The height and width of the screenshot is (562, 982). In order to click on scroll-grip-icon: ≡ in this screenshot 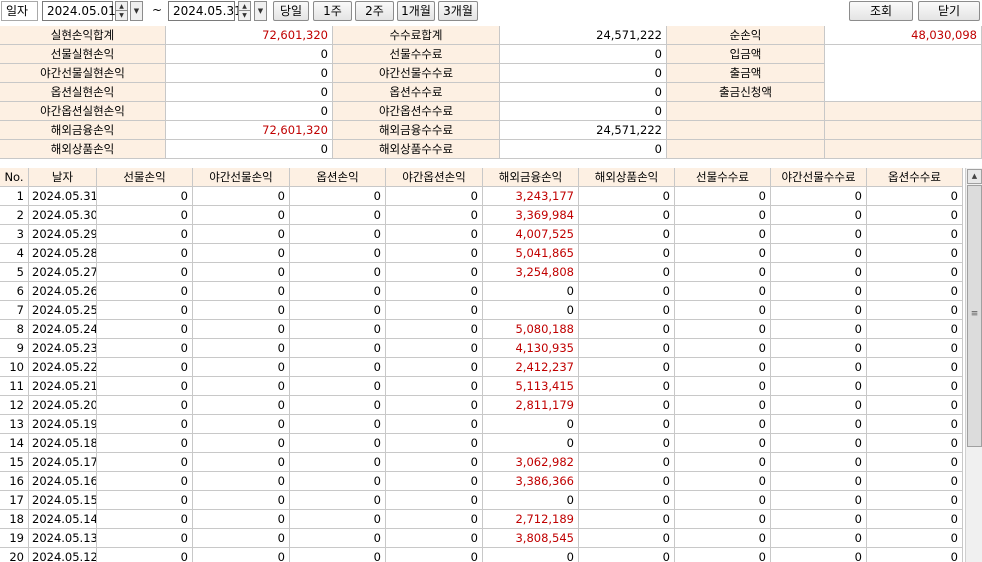, I will do `click(974, 314)`.